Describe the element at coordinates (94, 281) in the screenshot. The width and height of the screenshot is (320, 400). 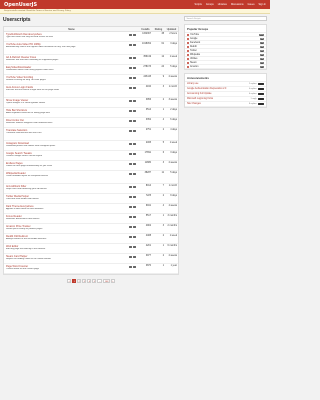
I see `page-link: 5` at that location.